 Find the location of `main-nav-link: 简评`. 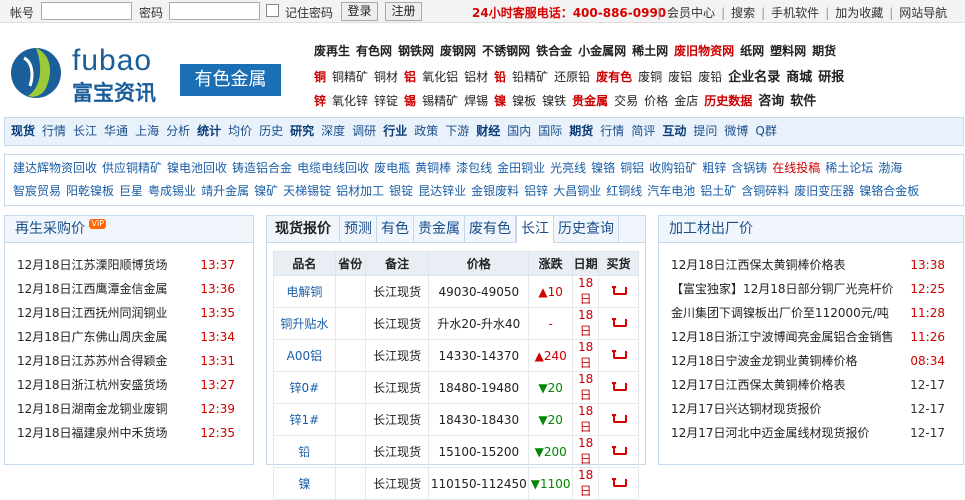

main-nav-link: 简评 is located at coordinates (643, 131).